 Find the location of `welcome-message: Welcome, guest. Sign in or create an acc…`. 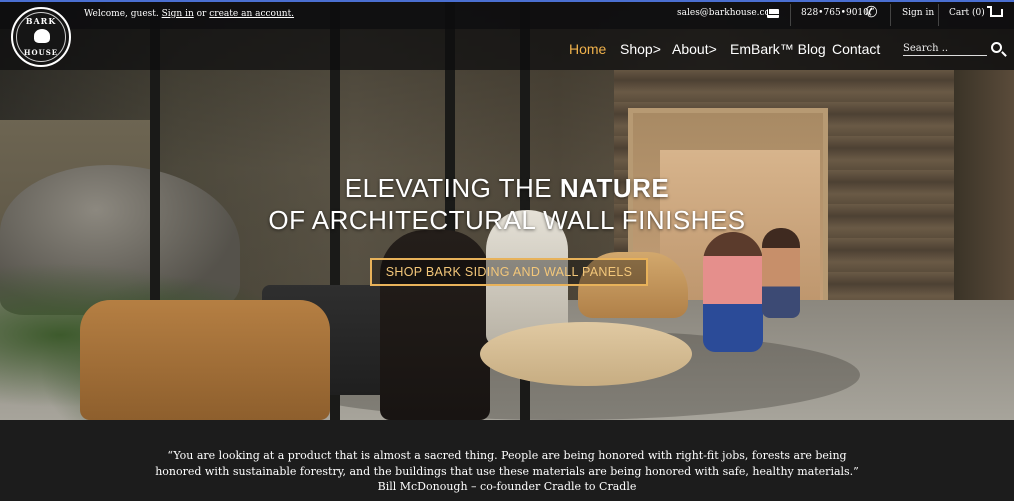

welcome-message: Welcome, guest. Sign in or create an acc… is located at coordinates (189, 14).